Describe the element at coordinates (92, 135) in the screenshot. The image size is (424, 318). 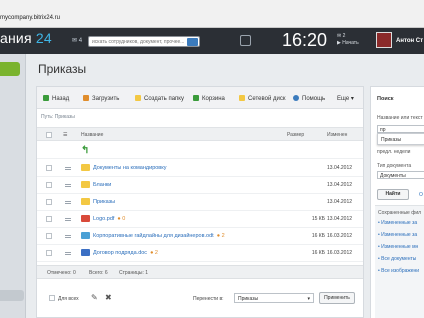
I see `column-name: Название` at that location.